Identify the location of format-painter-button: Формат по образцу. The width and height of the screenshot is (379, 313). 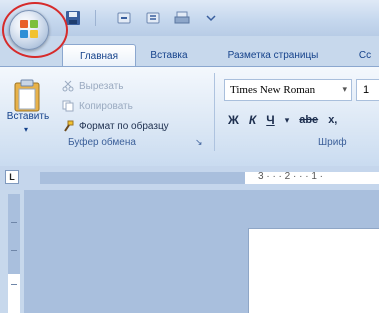
(115, 126).